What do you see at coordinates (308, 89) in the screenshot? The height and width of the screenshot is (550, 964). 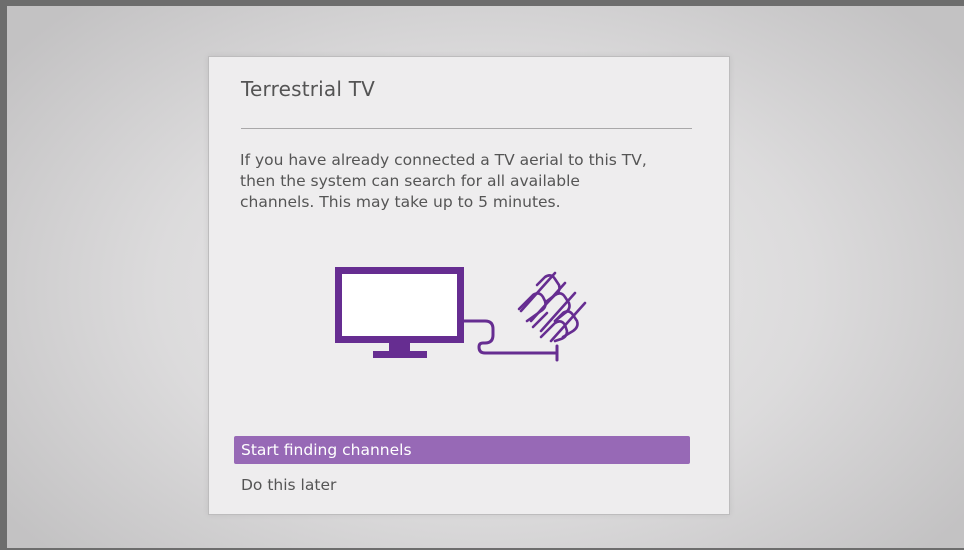 I see `dialog-title: Terrestrial TV` at bounding box center [308, 89].